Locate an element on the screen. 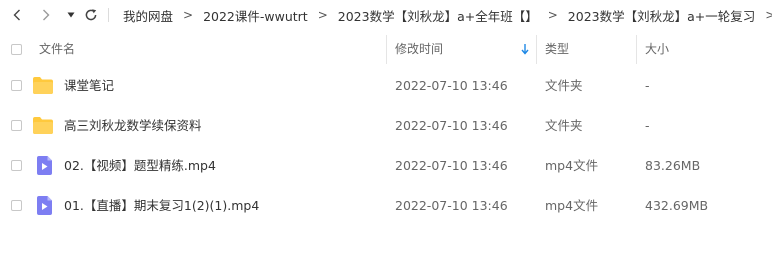 The height and width of the screenshot is (268, 772). refresh-icon is located at coordinates (91, 15).